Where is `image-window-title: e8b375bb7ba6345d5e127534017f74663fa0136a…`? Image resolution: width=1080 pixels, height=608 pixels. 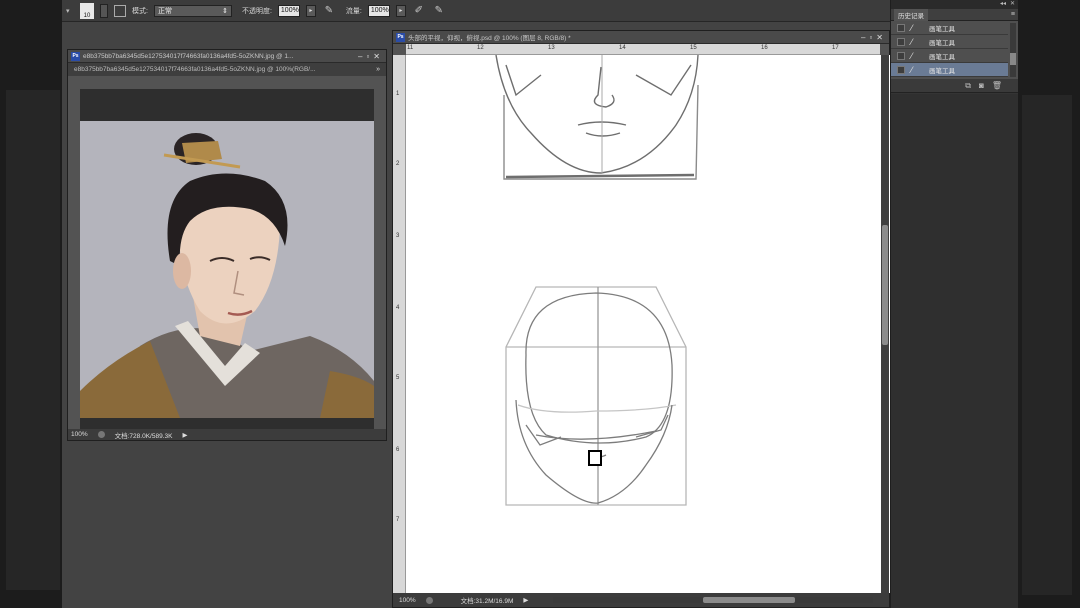 image-window-title: e8b375bb7ba6345d5e127534017f74663fa0136a… is located at coordinates (188, 56).